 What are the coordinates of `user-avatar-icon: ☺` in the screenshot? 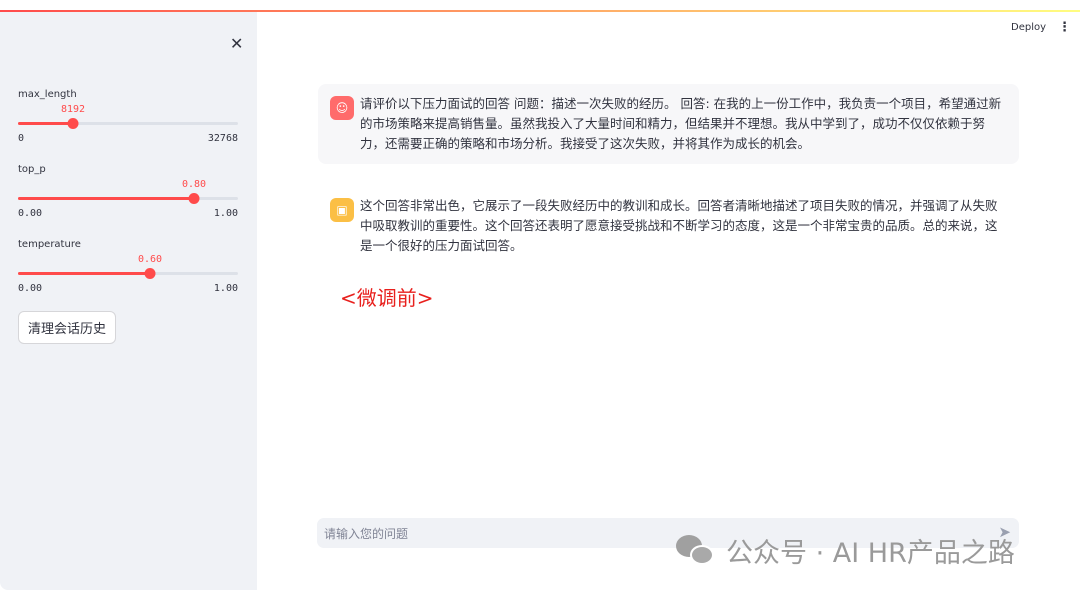 It's located at (342, 108).